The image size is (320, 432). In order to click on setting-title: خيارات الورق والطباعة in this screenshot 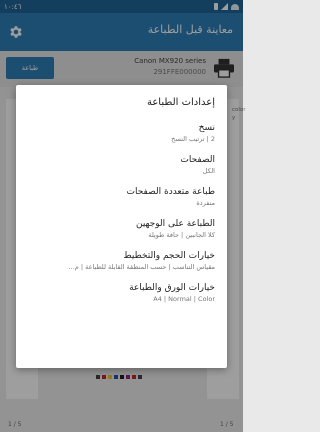, I will do `click(172, 288)`.